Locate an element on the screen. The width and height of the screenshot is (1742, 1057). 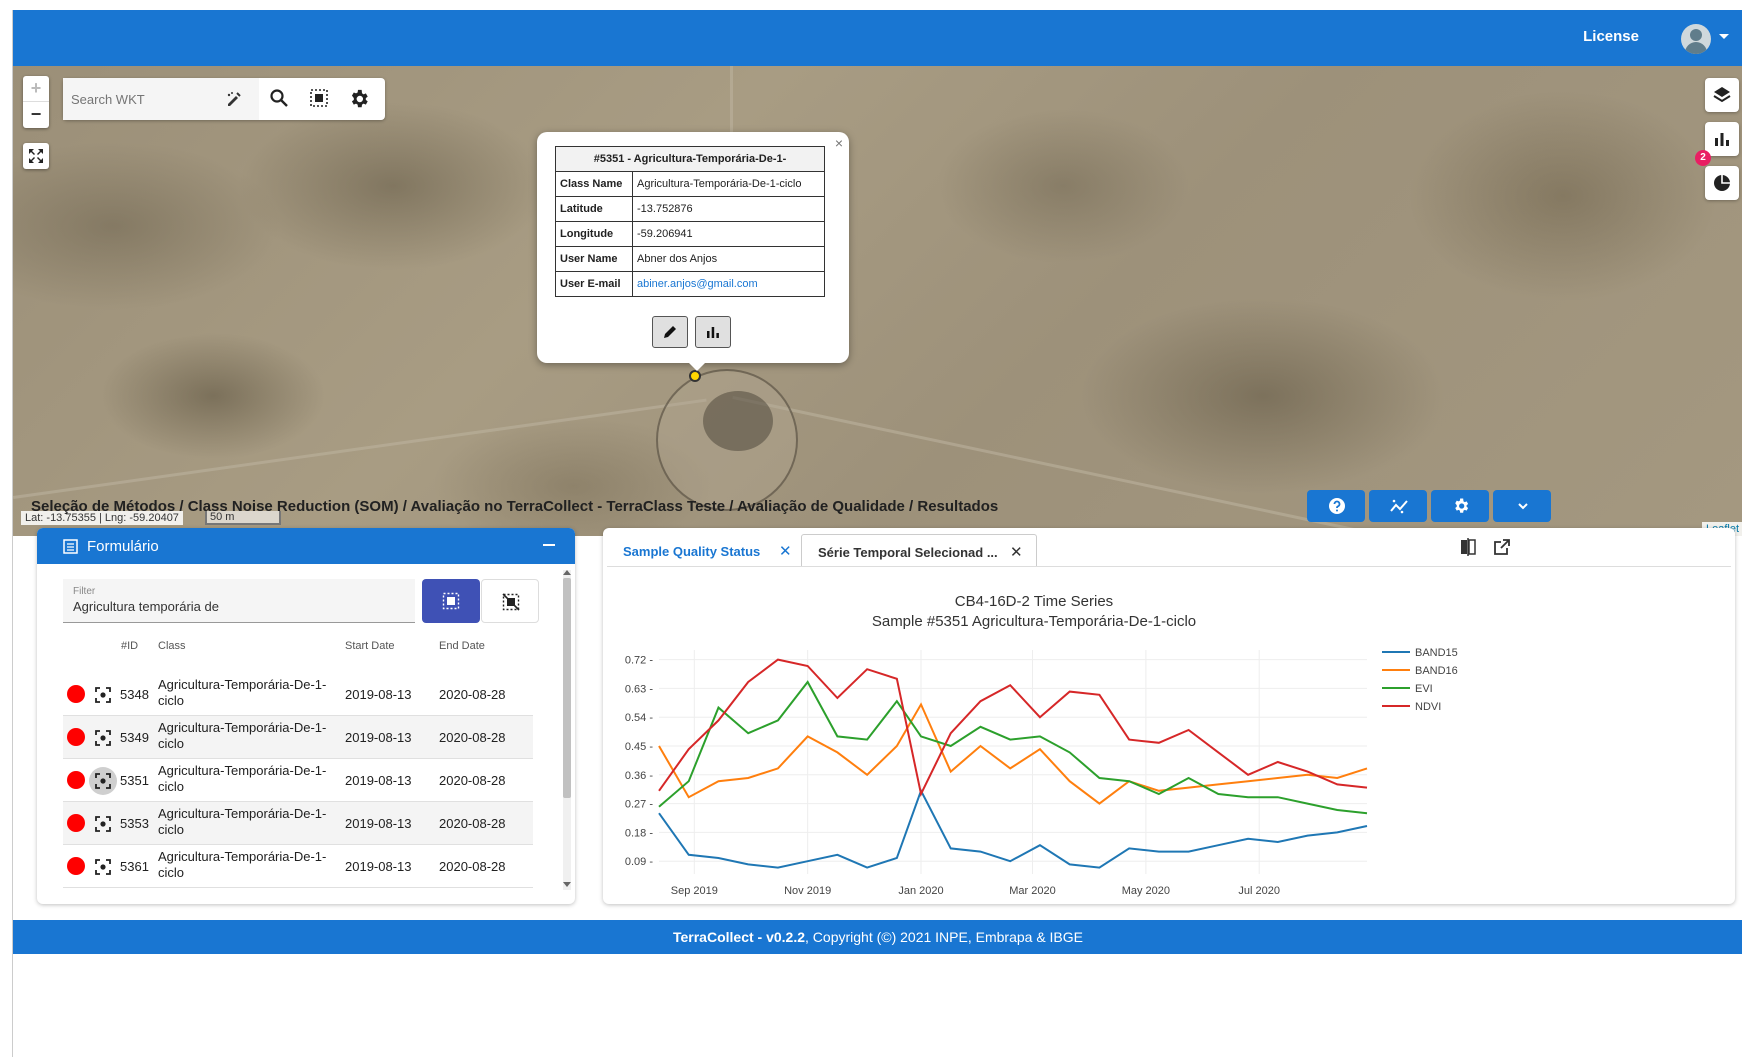
pie-button is located at coordinates (1722, 183).